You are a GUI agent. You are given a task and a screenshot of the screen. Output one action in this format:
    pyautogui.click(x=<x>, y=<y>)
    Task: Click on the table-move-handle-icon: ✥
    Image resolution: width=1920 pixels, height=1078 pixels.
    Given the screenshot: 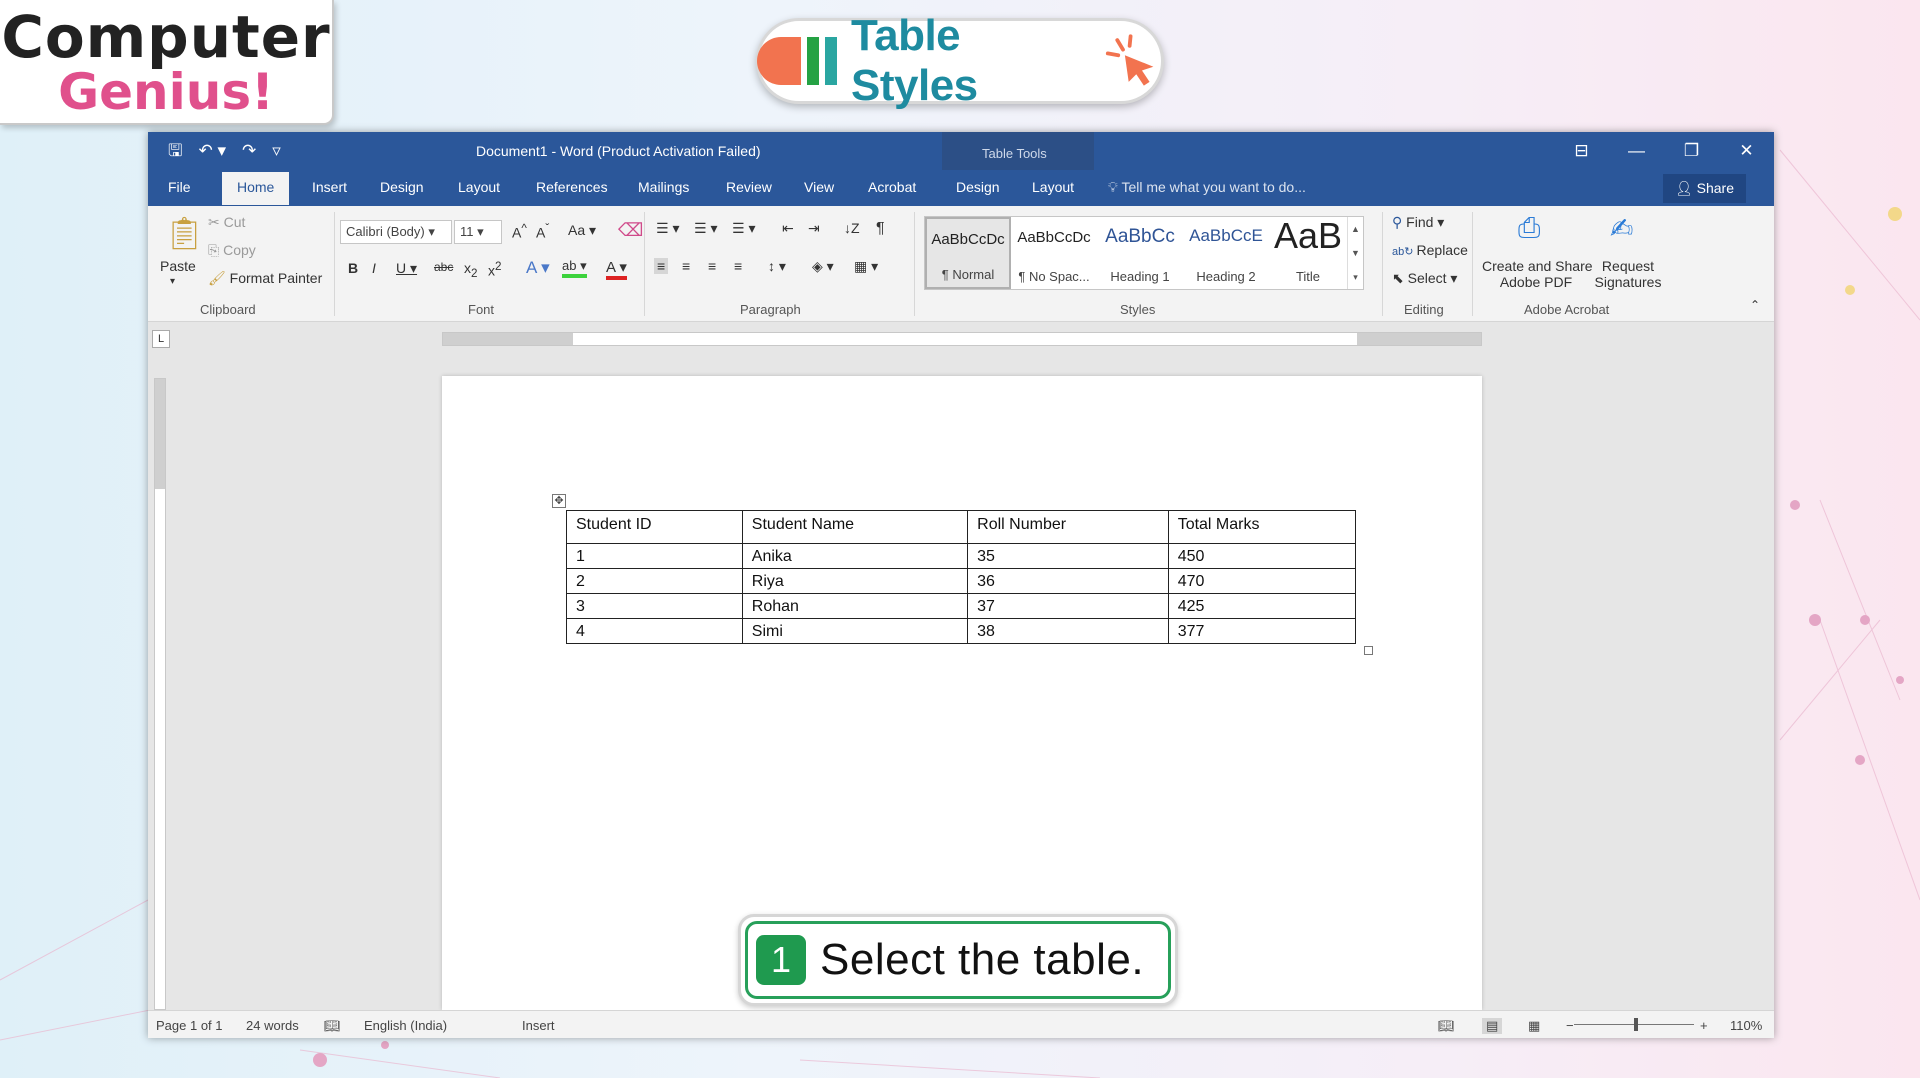 What is the action you would take?
    pyautogui.click(x=559, y=501)
    